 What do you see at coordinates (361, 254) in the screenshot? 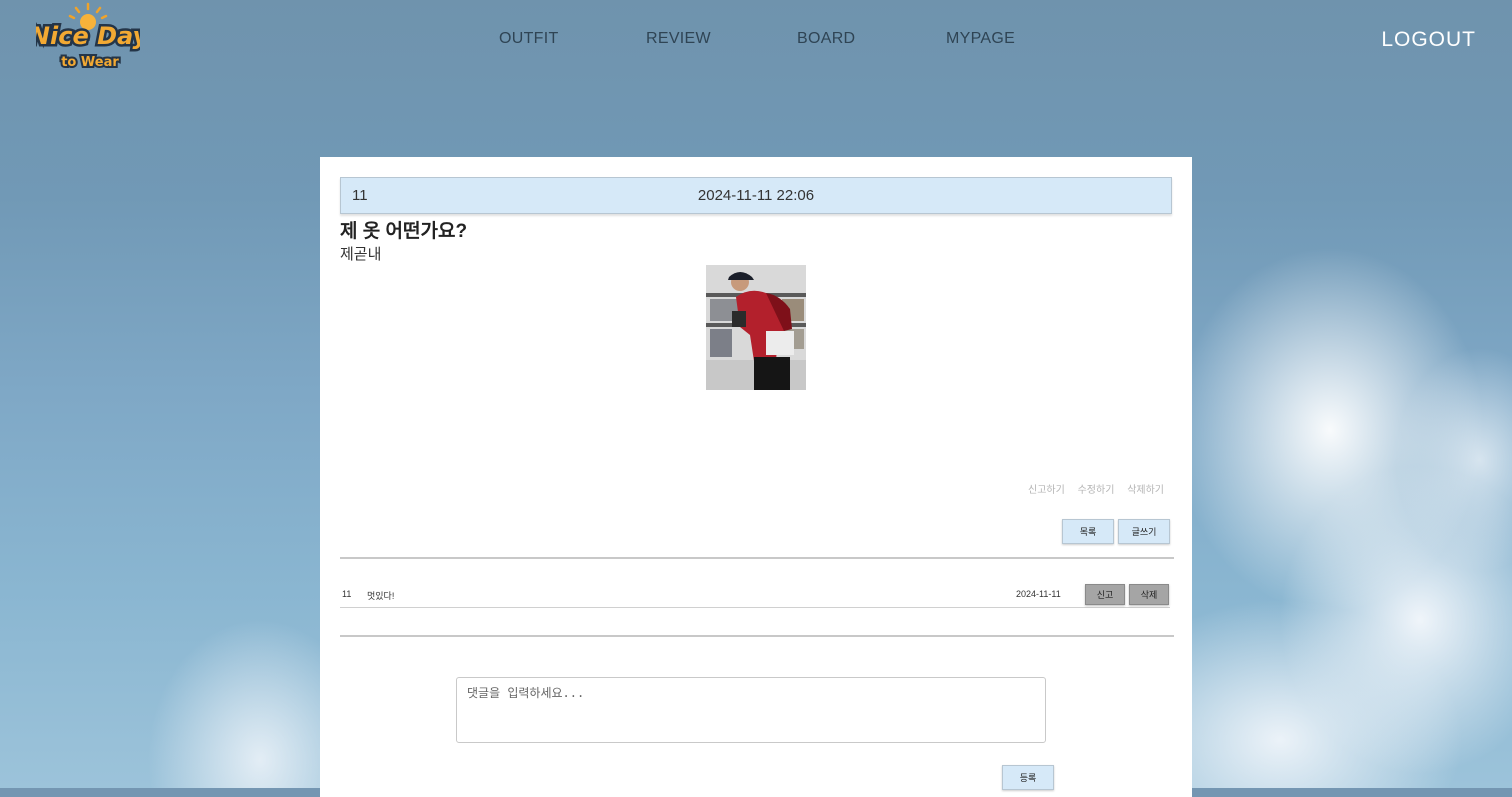
I see `post-author: 제곧내` at bounding box center [361, 254].